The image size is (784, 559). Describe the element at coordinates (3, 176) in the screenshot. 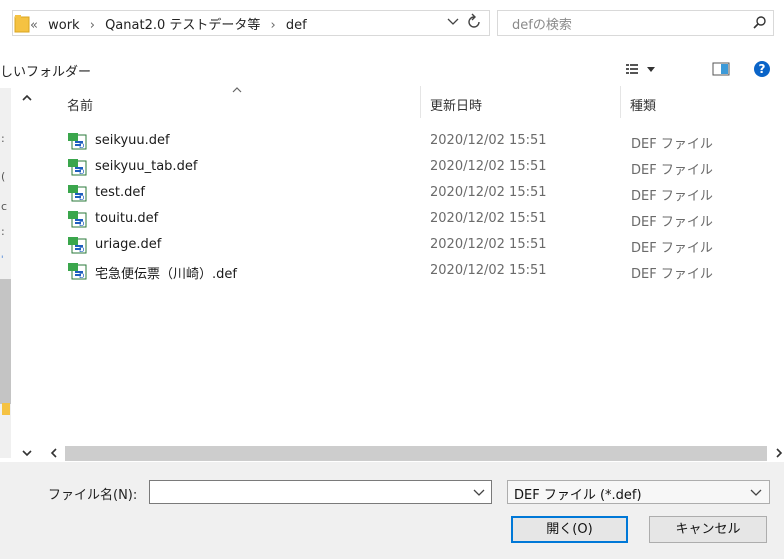

I see `nav-label-2: (` at that location.